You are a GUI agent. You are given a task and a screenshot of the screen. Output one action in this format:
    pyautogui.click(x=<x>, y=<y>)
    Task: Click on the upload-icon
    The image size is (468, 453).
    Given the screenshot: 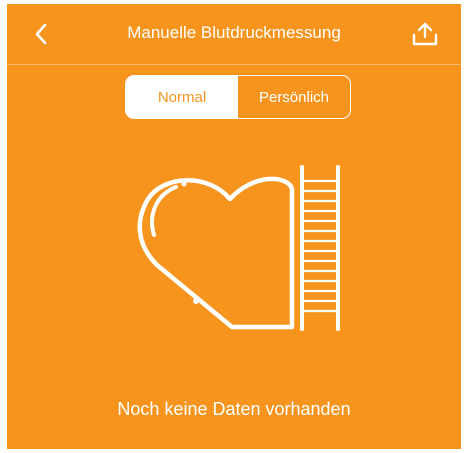 What is the action you would take?
    pyautogui.click(x=425, y=34)
    